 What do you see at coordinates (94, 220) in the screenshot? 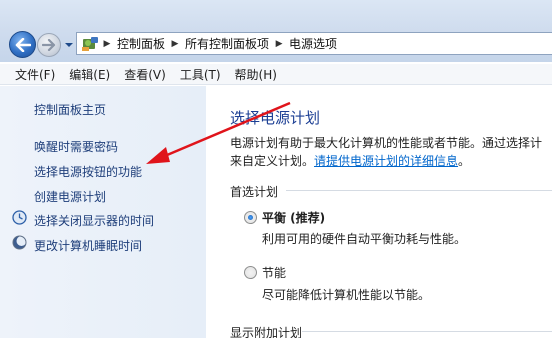
I see `choose-display-off-time-link: 选择关闭显示器的时间` at bounding box center [94, 220].